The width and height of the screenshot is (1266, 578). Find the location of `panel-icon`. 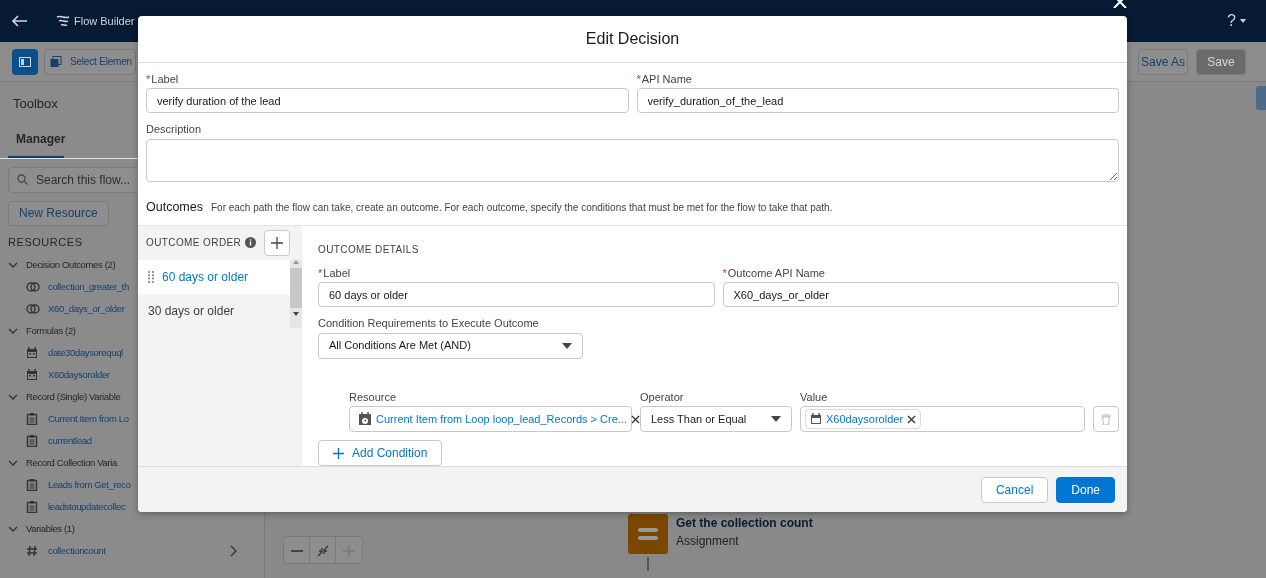

panel-icon is located at coordinates (25, 61).